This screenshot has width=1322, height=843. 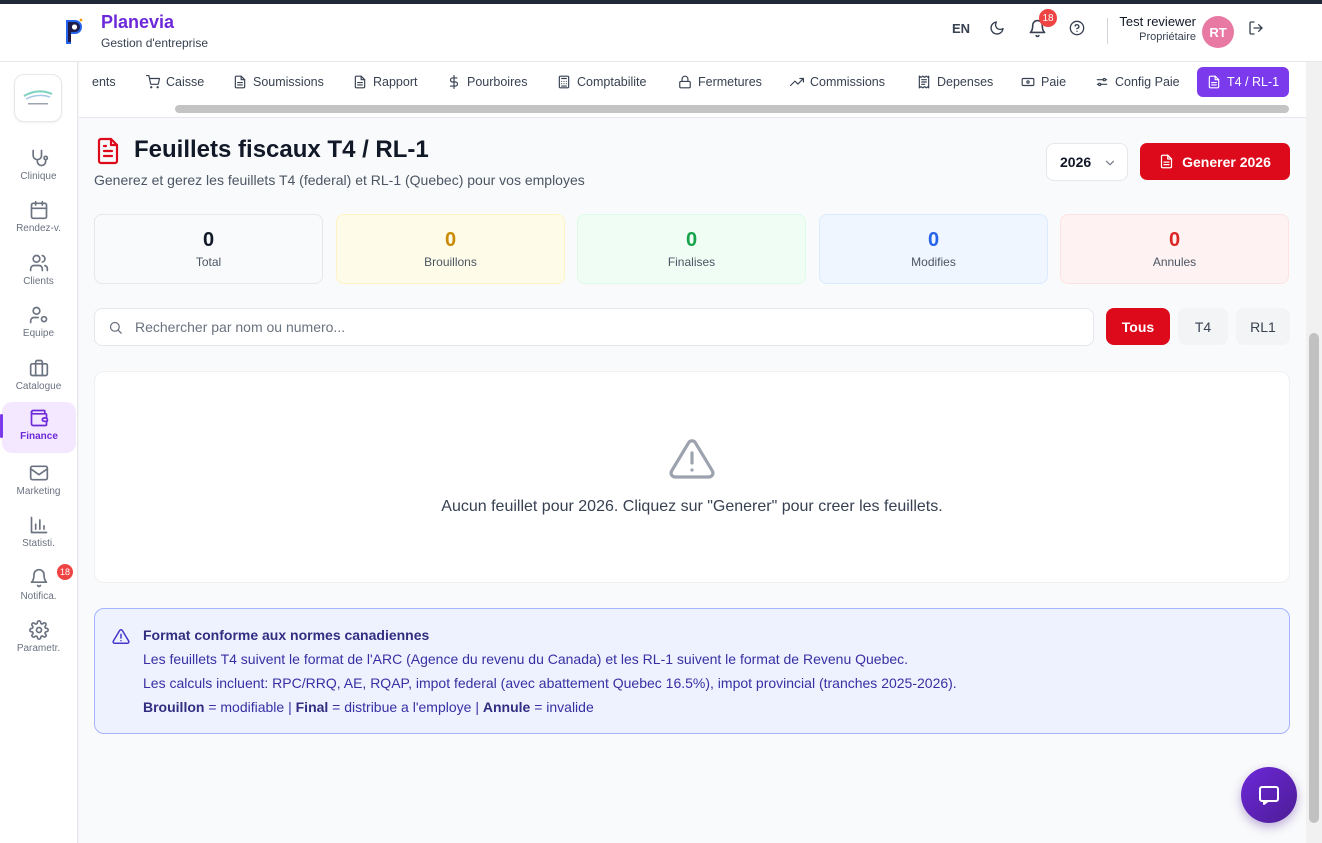 I want to click on sidebar-item-equipe: Equipe, so click(x=38, y=324).